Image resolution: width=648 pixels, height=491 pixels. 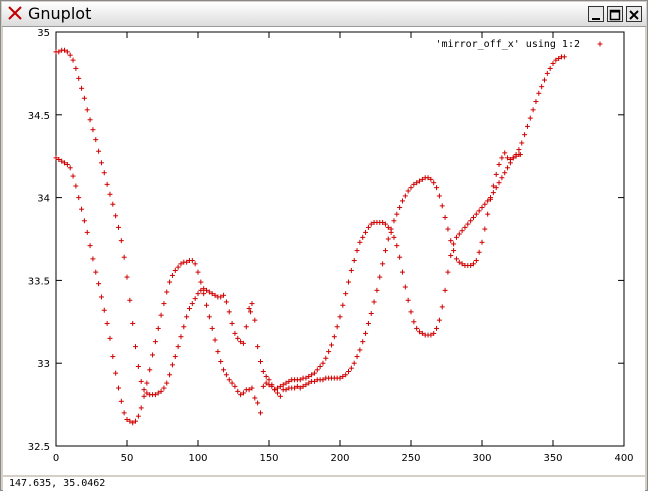 What do you see at coordinates (268, 458) in the screenshot?
I see `x-tick-label: 150` at bounding box center [268, 458].